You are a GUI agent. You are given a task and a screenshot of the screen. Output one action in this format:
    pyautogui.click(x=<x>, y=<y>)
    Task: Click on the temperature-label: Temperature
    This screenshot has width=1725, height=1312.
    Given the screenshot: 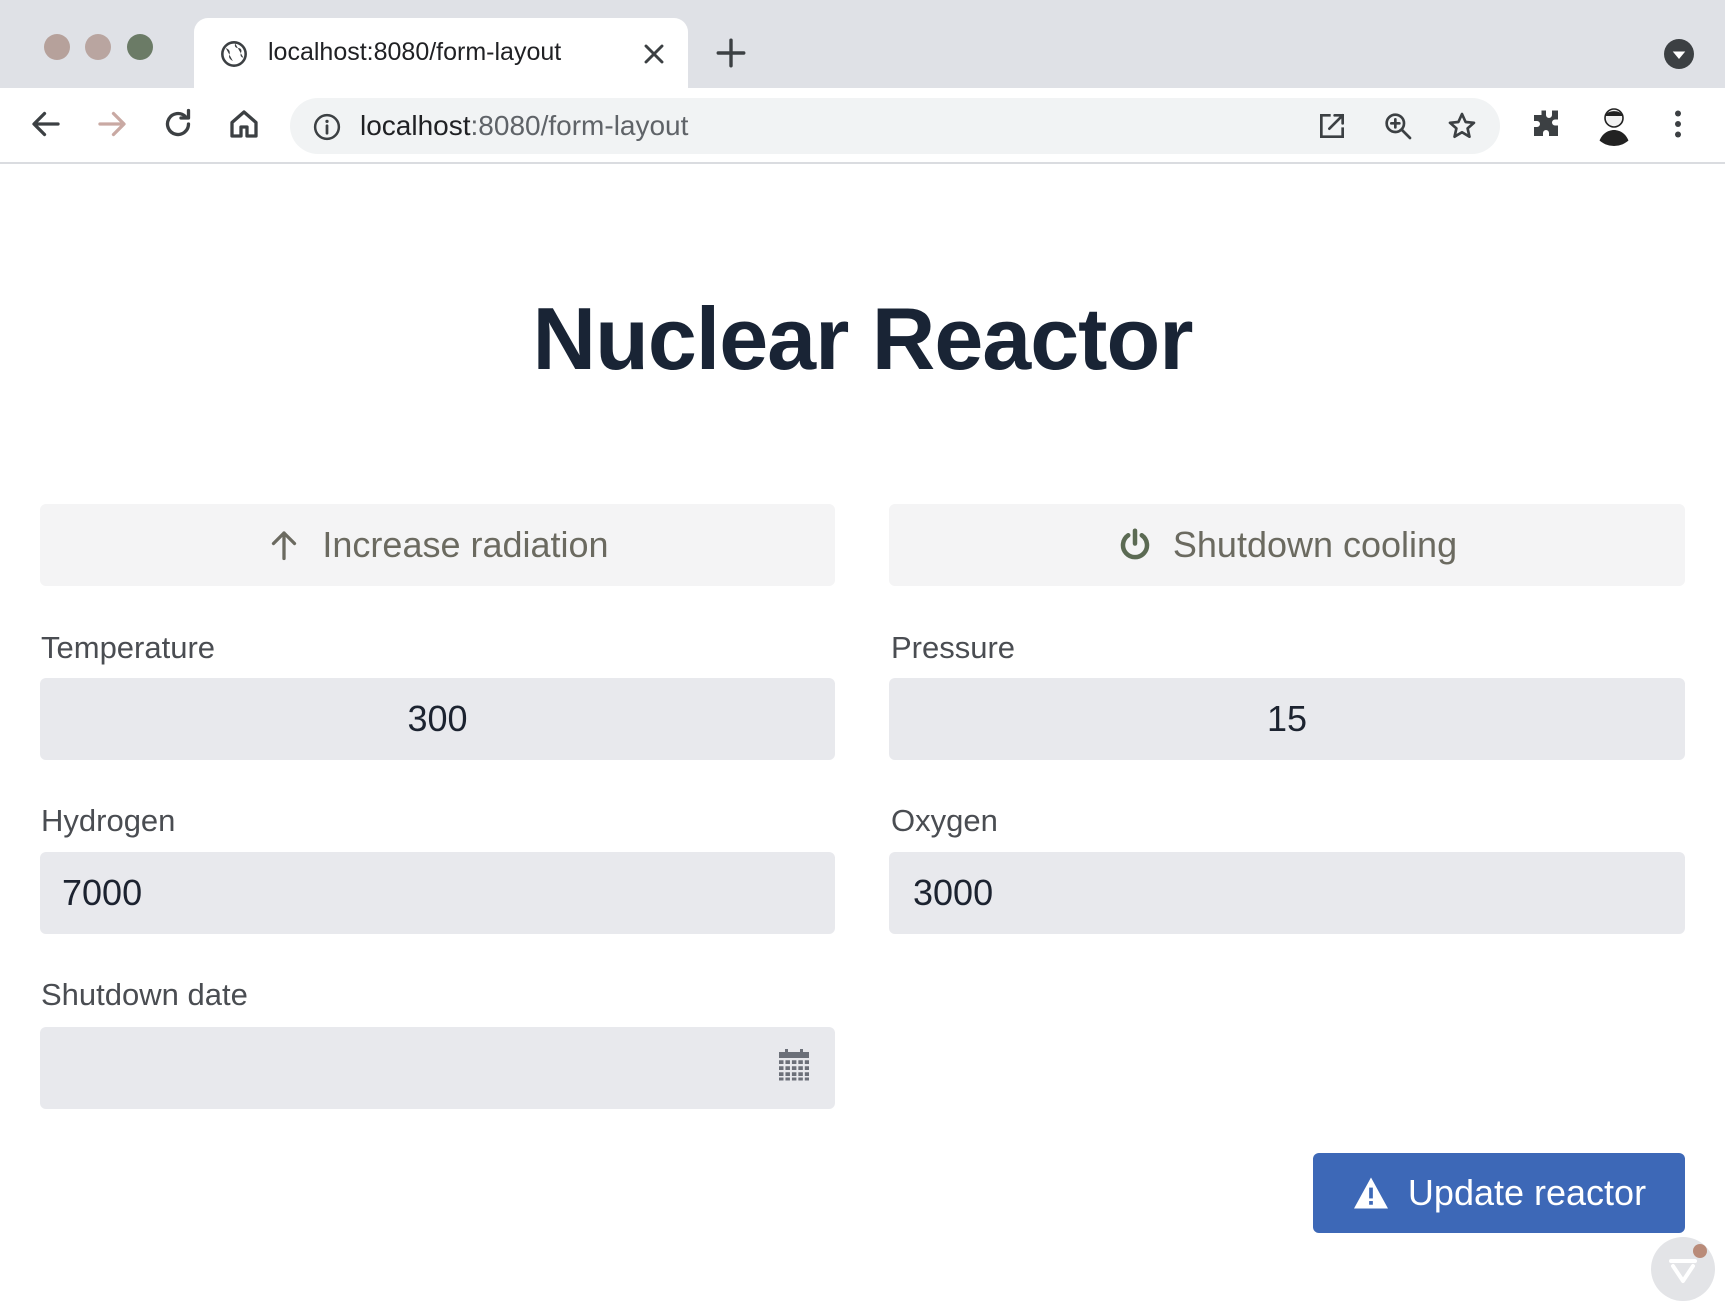 What is the action you would take?
    pyautogui.click(x=128, y=647)
    